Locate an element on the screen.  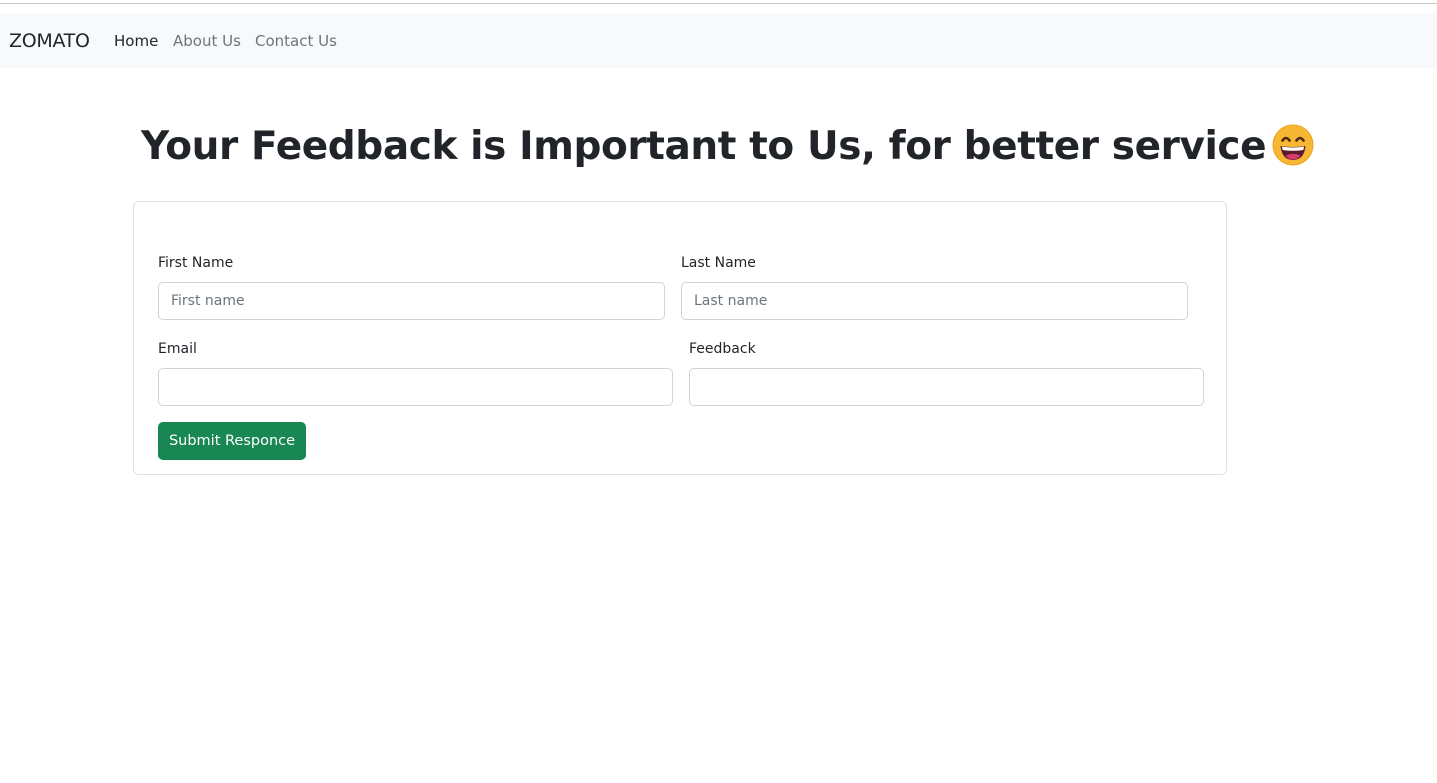
first-name-label: First Name is located at coordinates (196, 263).